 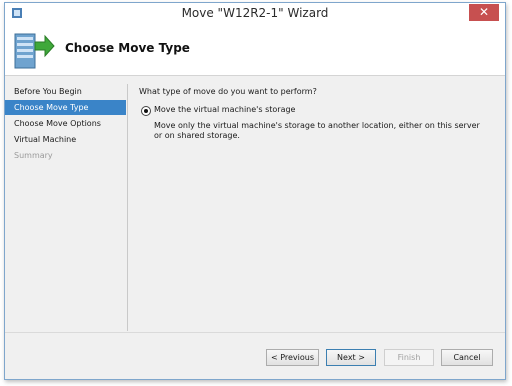 I want to click on wizard-header: Choose Move Type, so click(x=255, y=50).